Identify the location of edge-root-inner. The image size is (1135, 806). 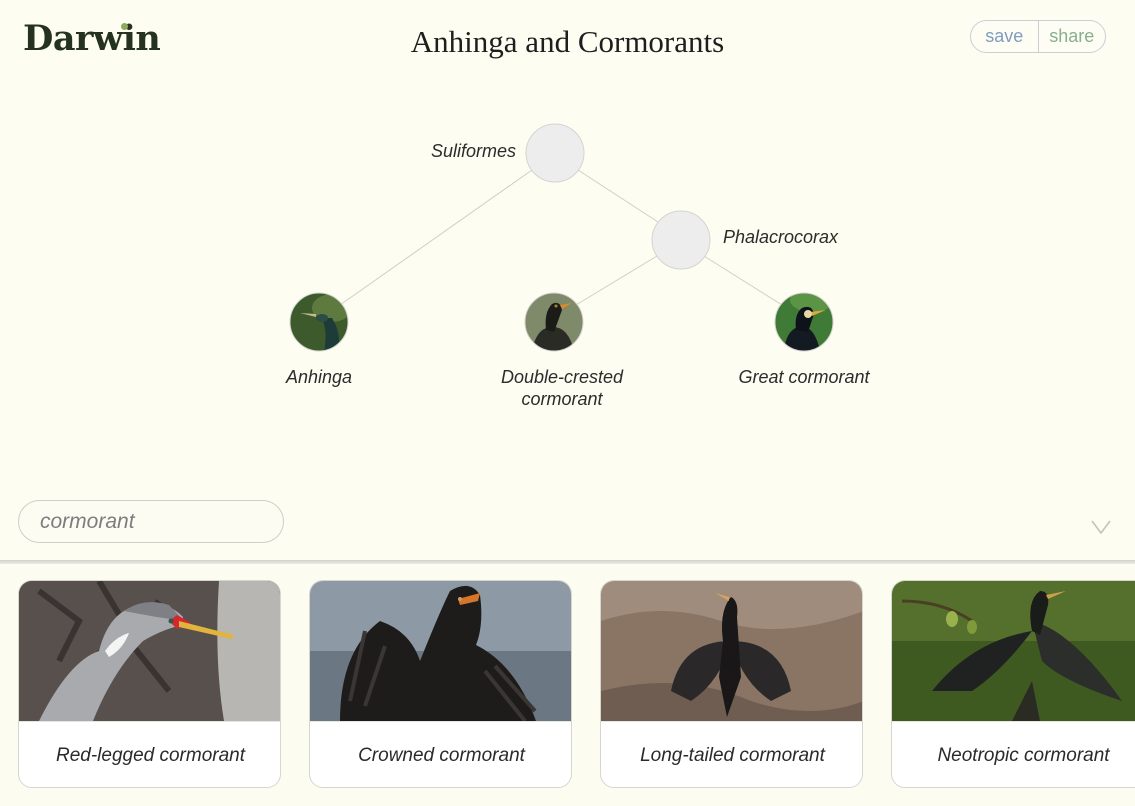
(618, 196).